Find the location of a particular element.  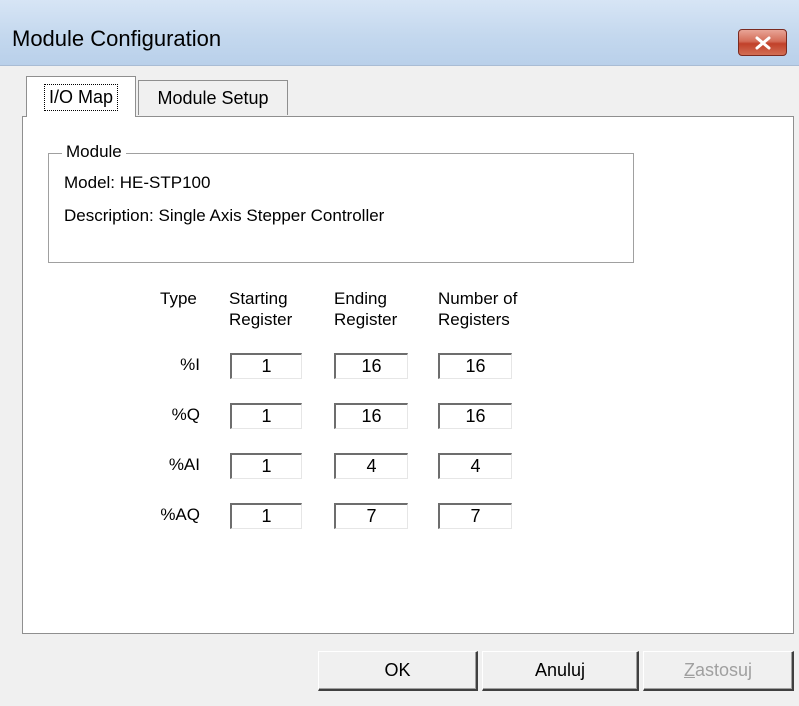

window-title: Module Configuration is located at coordinates (117, 38).